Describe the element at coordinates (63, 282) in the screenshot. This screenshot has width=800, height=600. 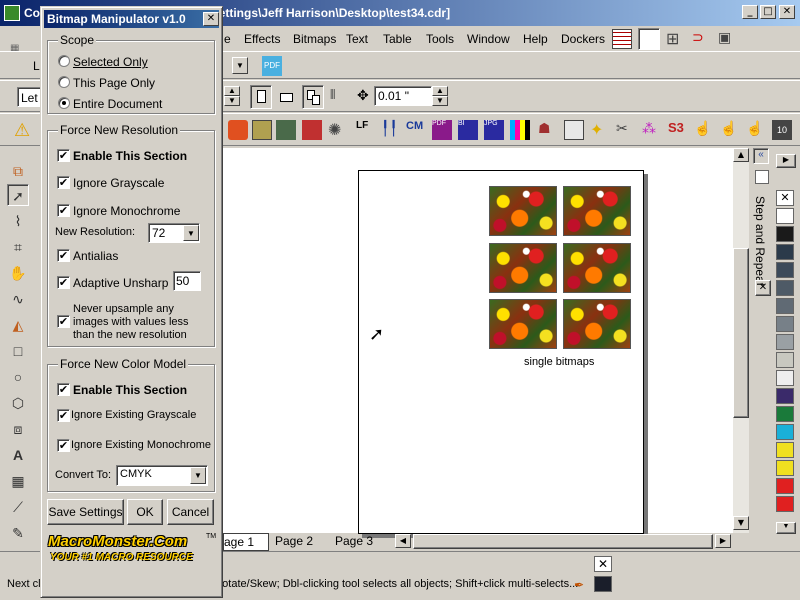
I see `adaptive-unsharp-checkbox: ✔` at that location.